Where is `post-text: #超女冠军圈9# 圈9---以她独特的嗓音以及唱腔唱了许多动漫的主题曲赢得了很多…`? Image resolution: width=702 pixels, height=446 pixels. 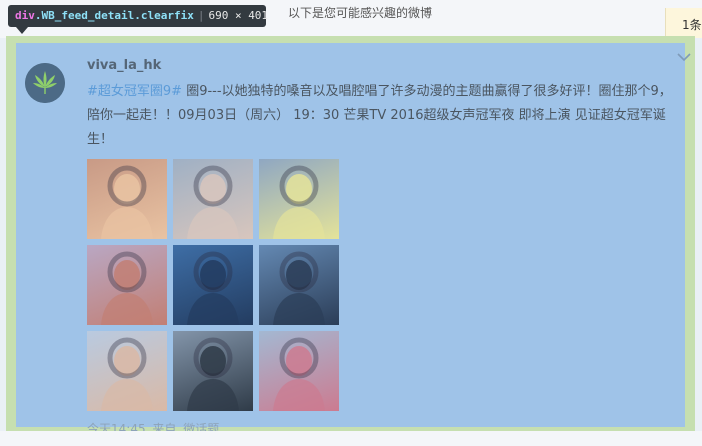 post-text: #超女冠军圈9# 圈9---以她独特的嗓音以及唱腔唱了许多动漫的主题曲赢得了很多… is located at coordinates (384, 116).